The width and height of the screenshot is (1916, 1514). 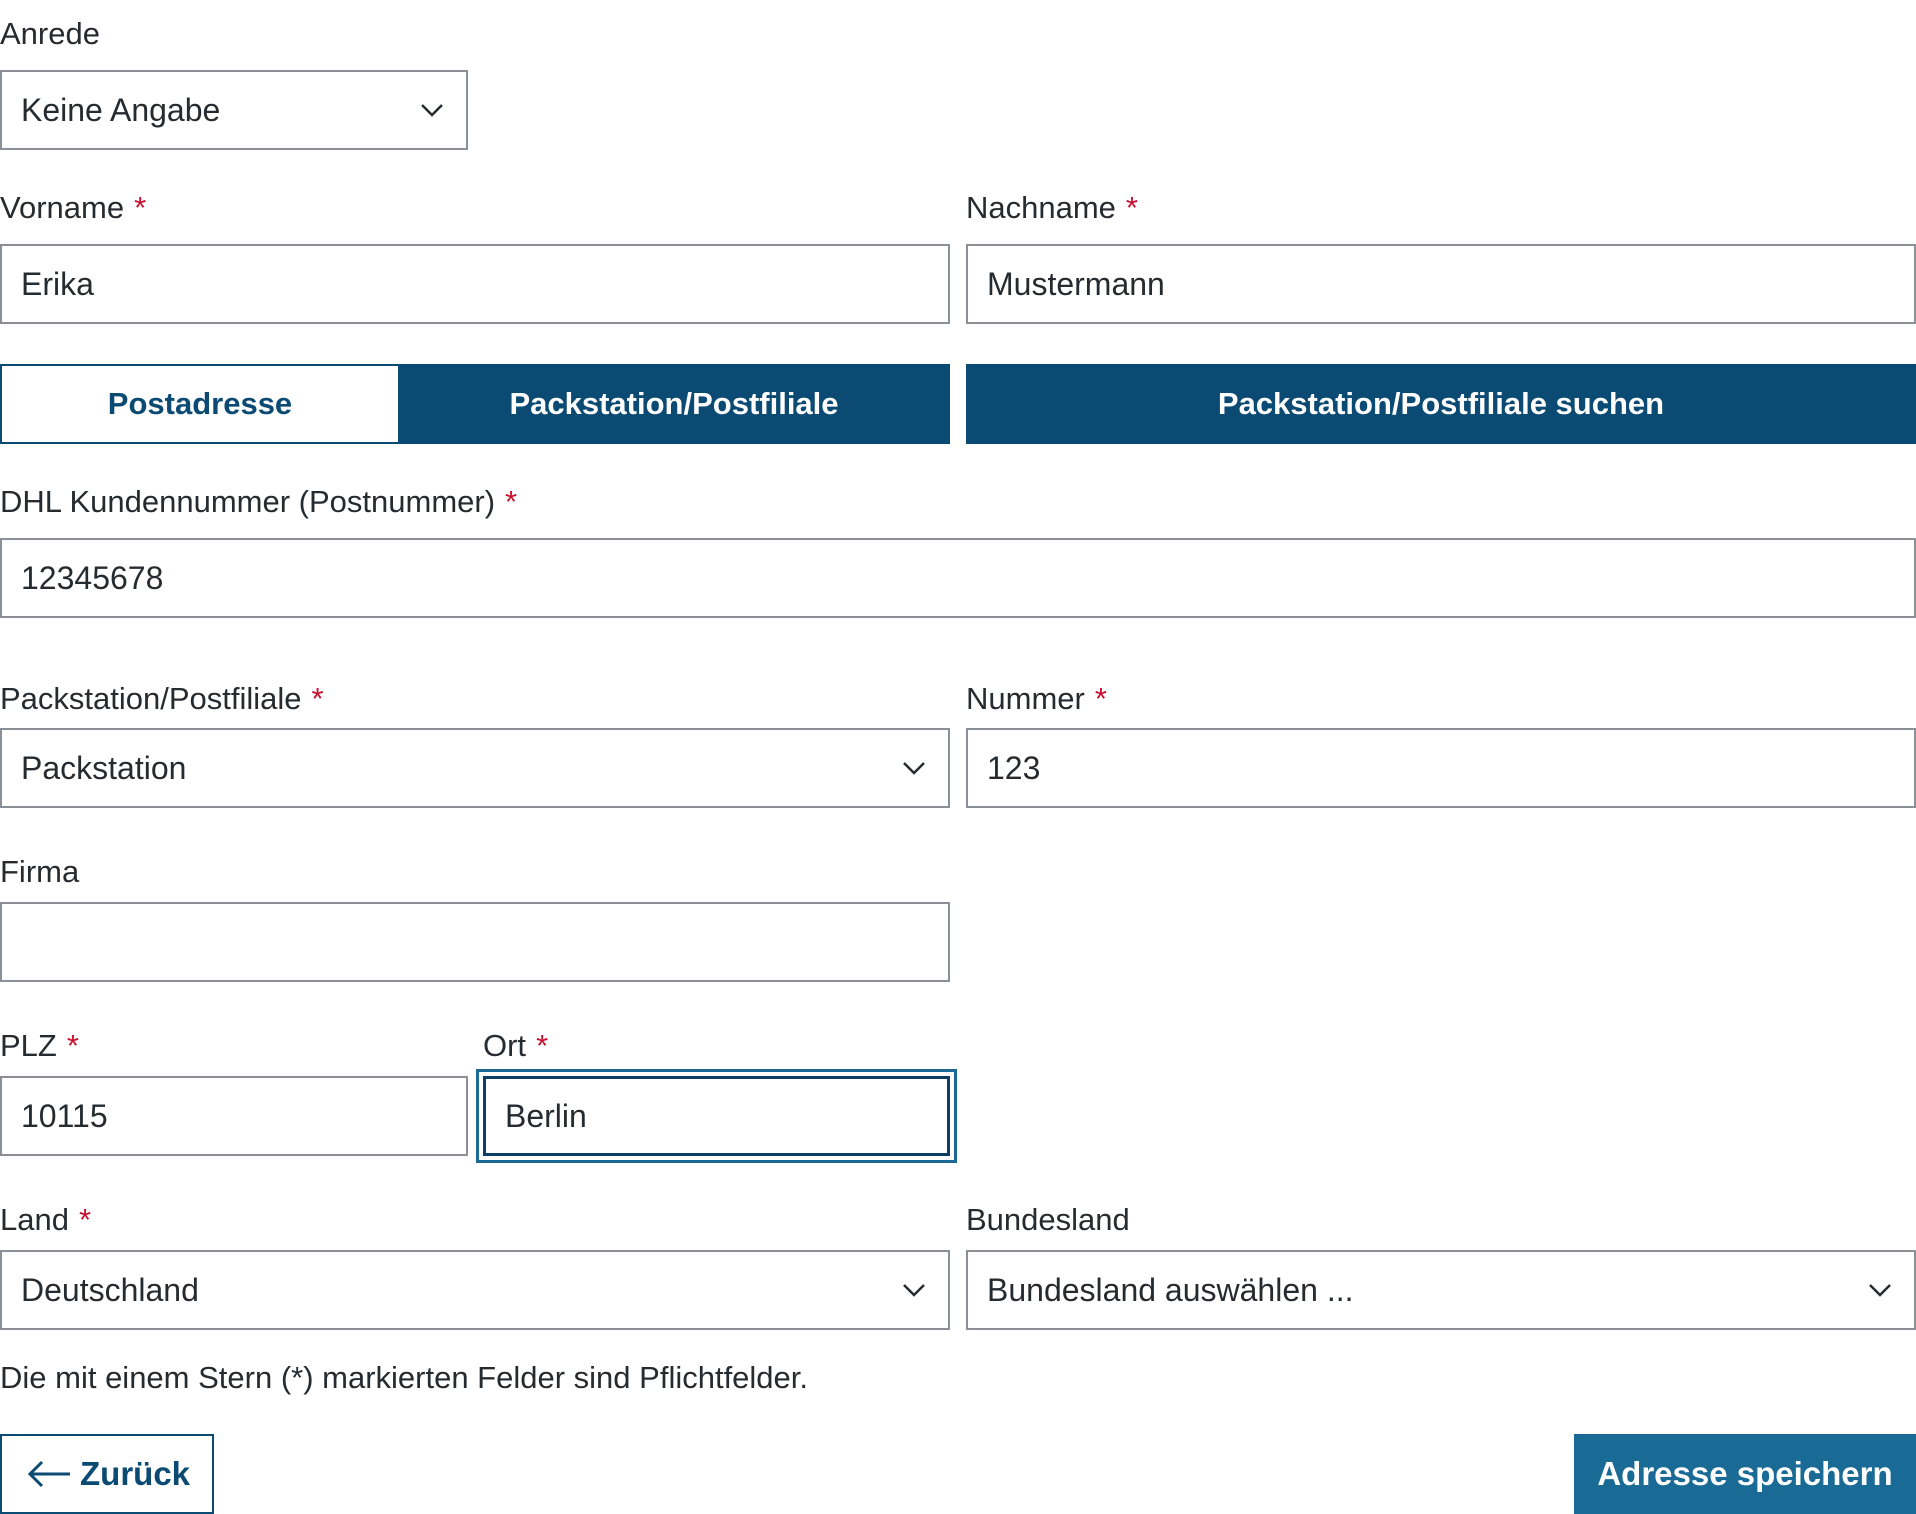 I want to click on station-number-value: 123, so click(x=1014, y=768).